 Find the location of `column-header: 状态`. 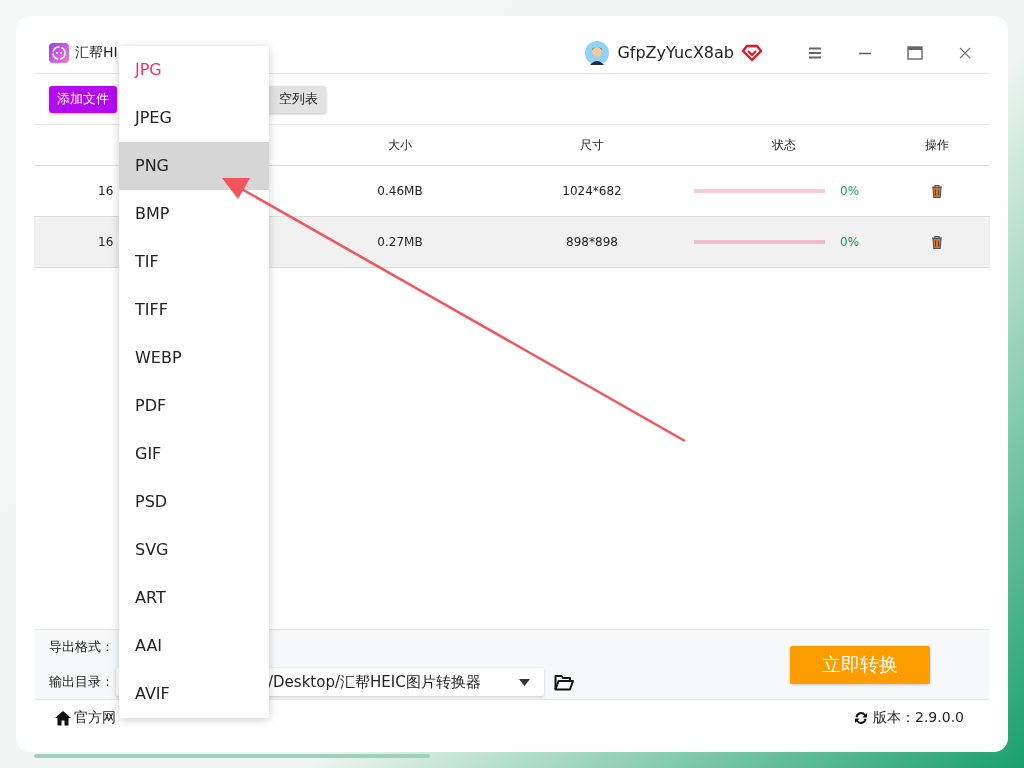

column-header: 状态 is located at coordinates (784, 145).